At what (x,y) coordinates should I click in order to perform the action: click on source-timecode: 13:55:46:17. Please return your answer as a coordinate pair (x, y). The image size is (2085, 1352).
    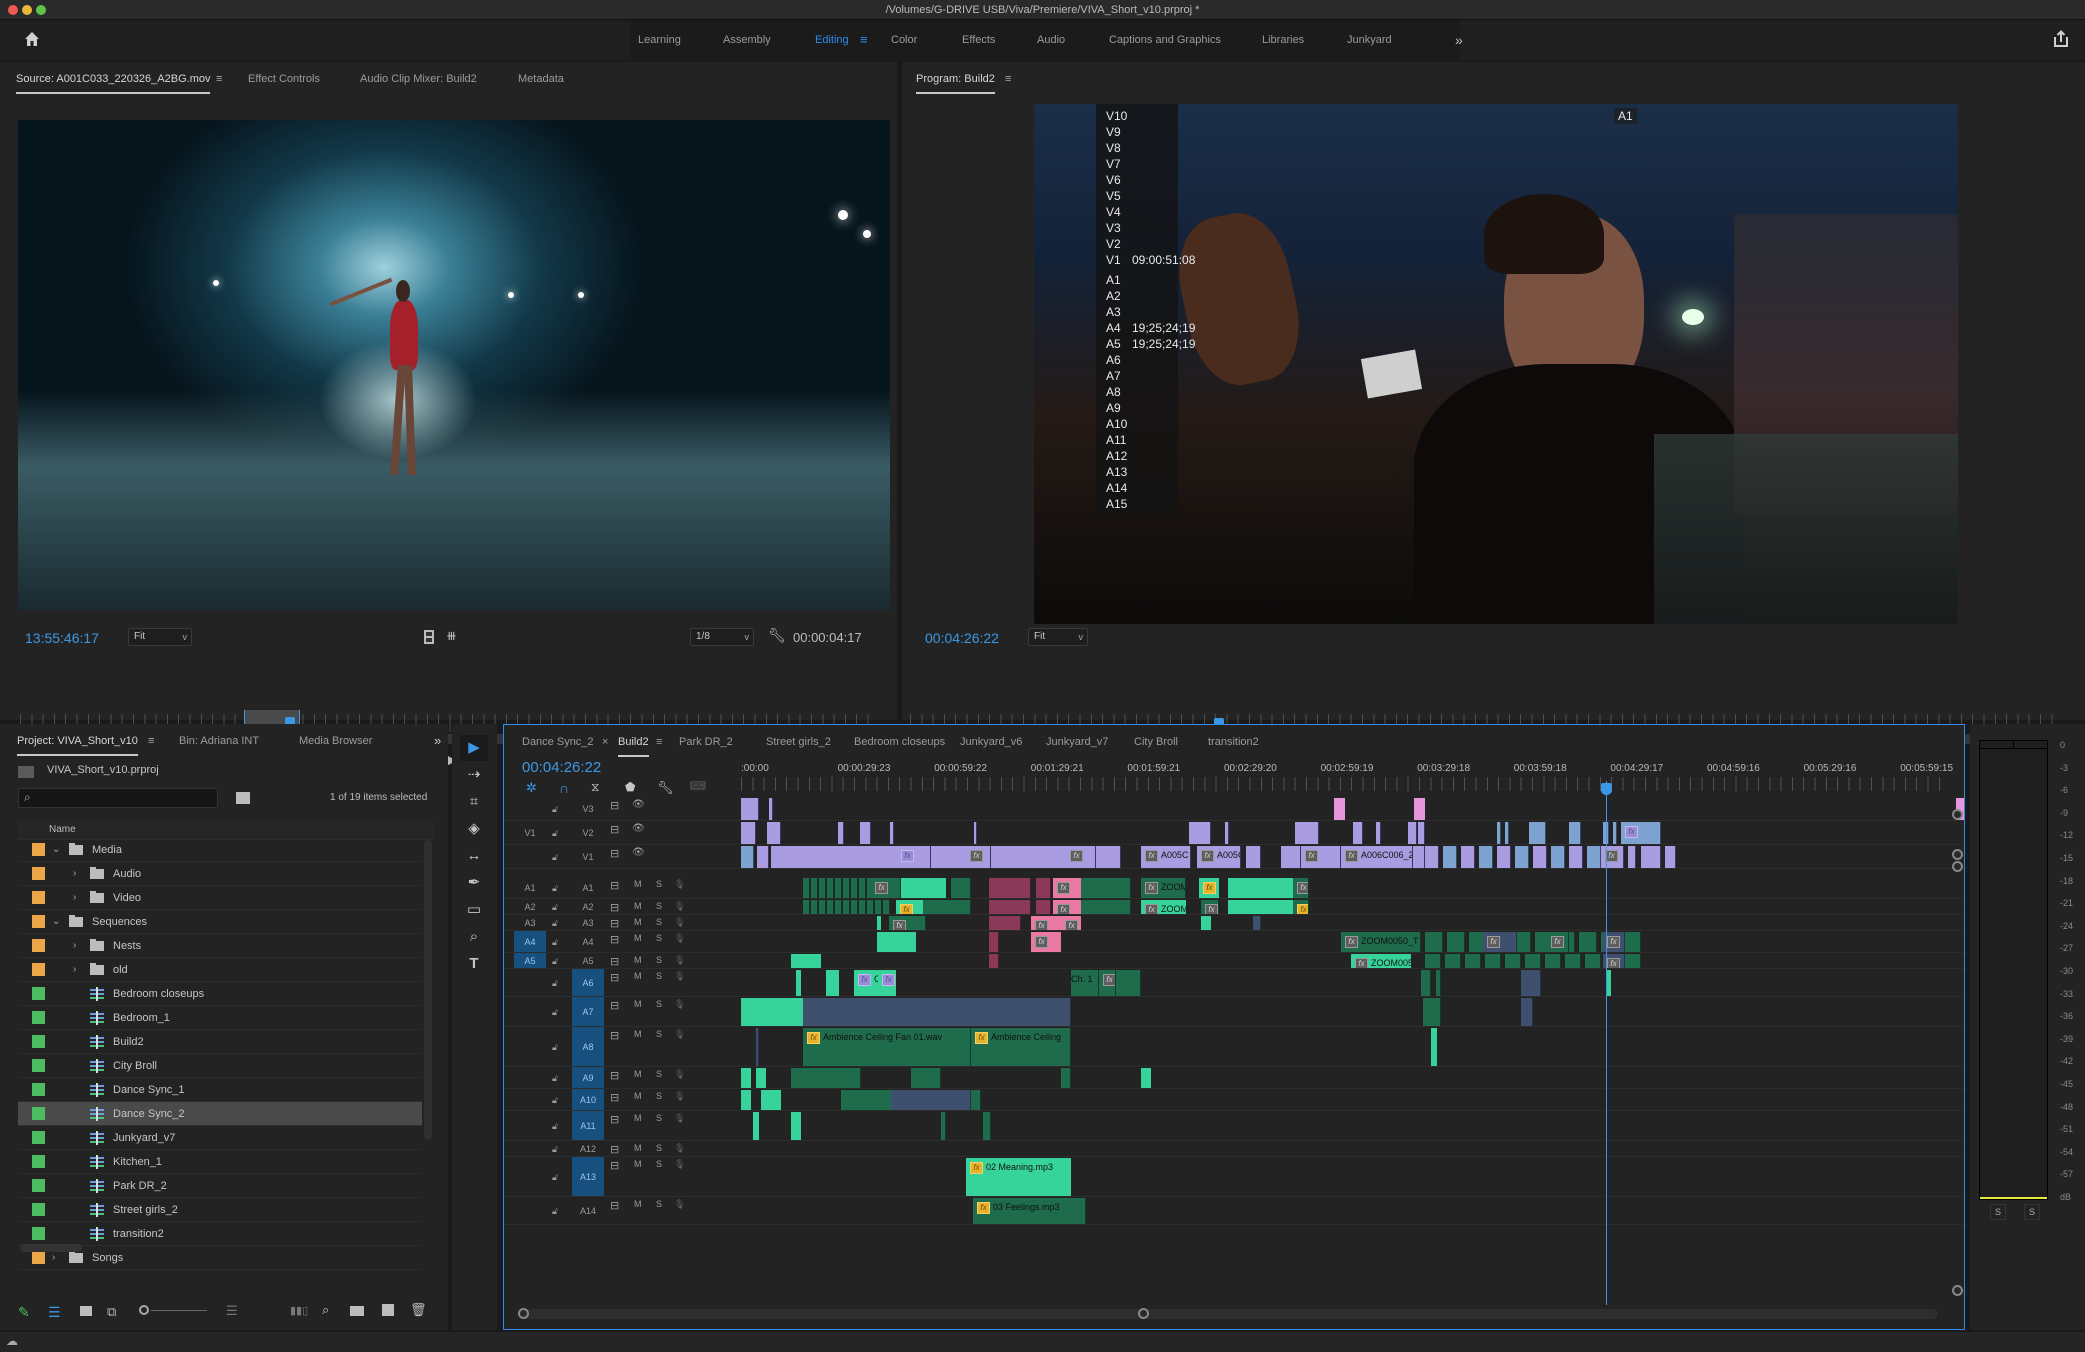
    Looking at the image, I should click on (62, 638).